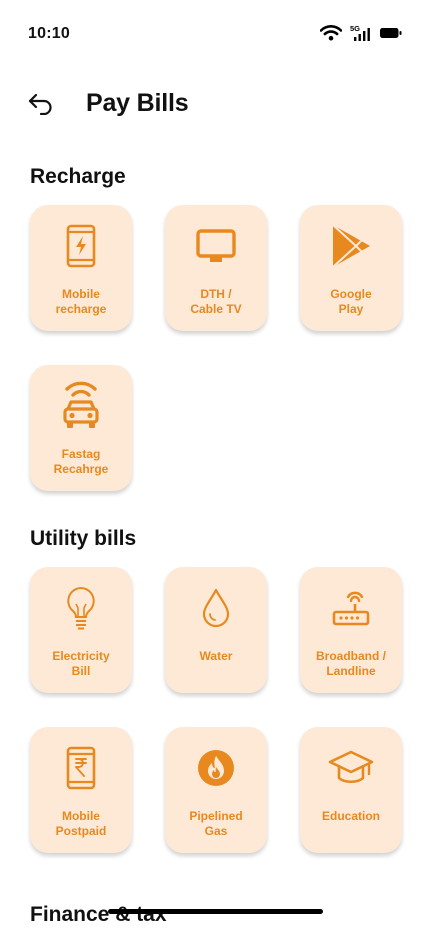 The image size is (430, 932). I want to click on tile-education: Education, so click(351, 790).